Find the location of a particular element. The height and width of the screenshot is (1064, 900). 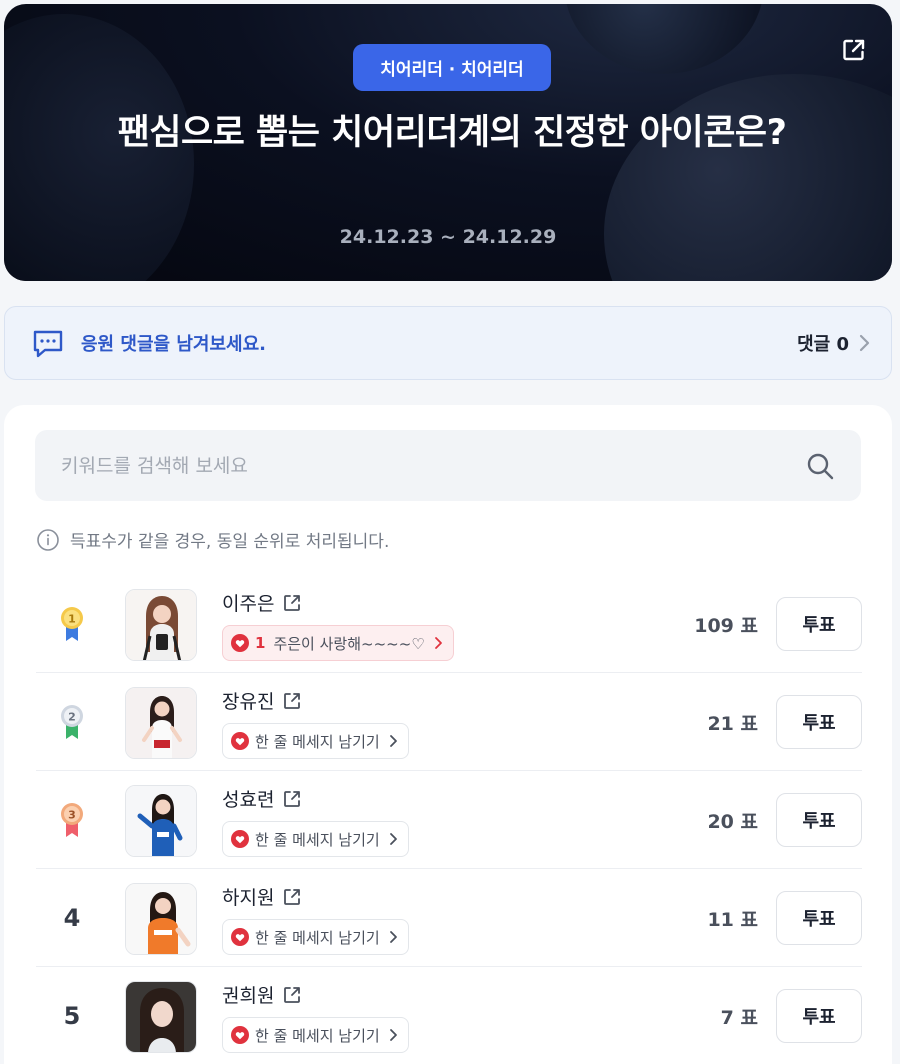

rank-cell: 1 is located at coordinates (72, 624).